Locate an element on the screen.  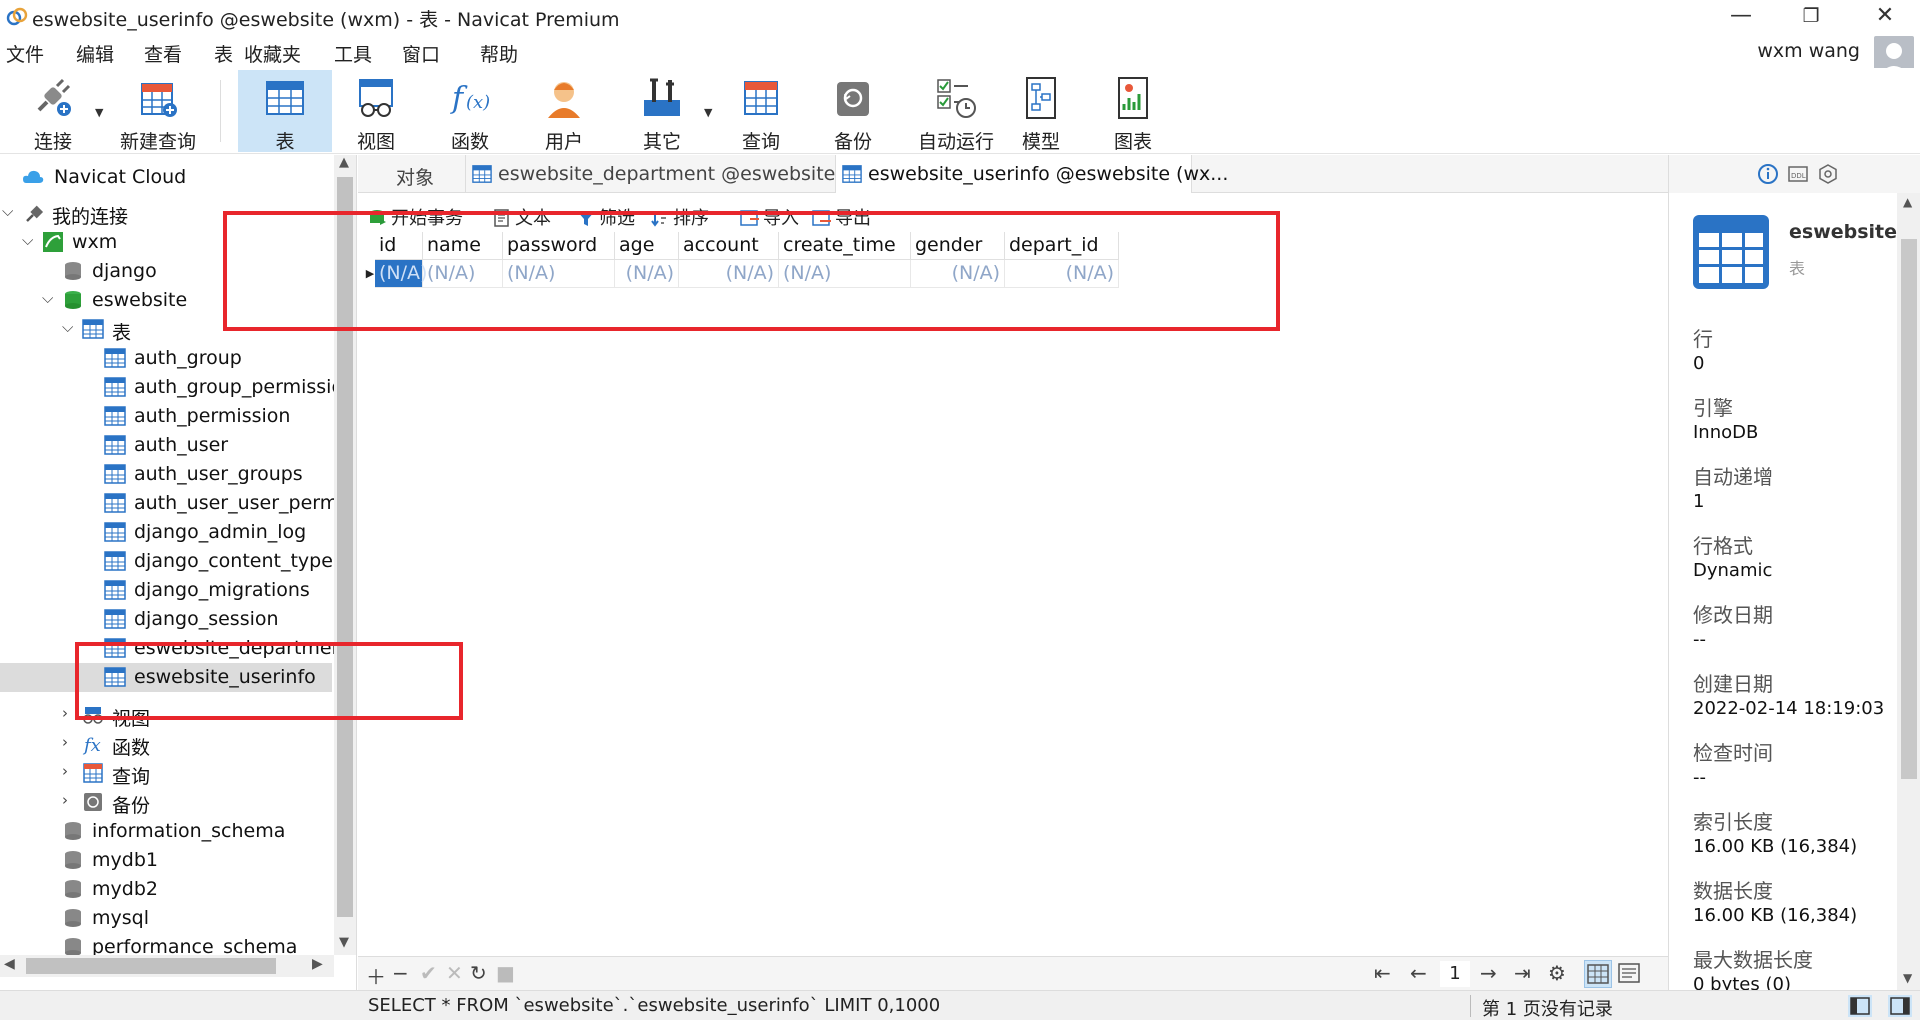
chart-icon is located at coordinates (1133, 98).